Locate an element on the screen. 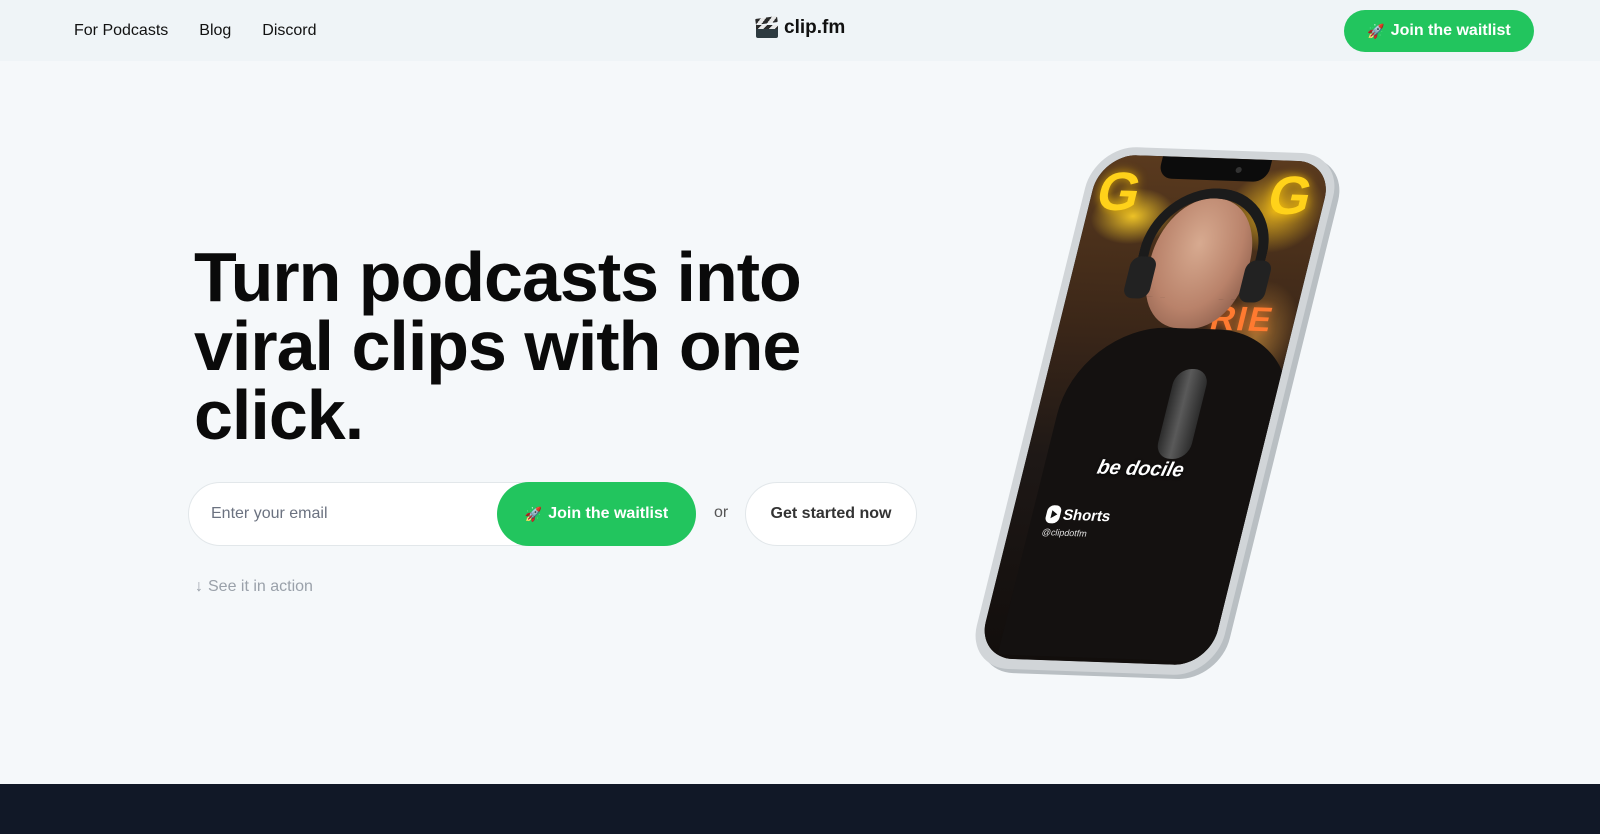 The image size is (1600, 834). see-it-in-action-label: See it in action is located at coordinates (260, 586).